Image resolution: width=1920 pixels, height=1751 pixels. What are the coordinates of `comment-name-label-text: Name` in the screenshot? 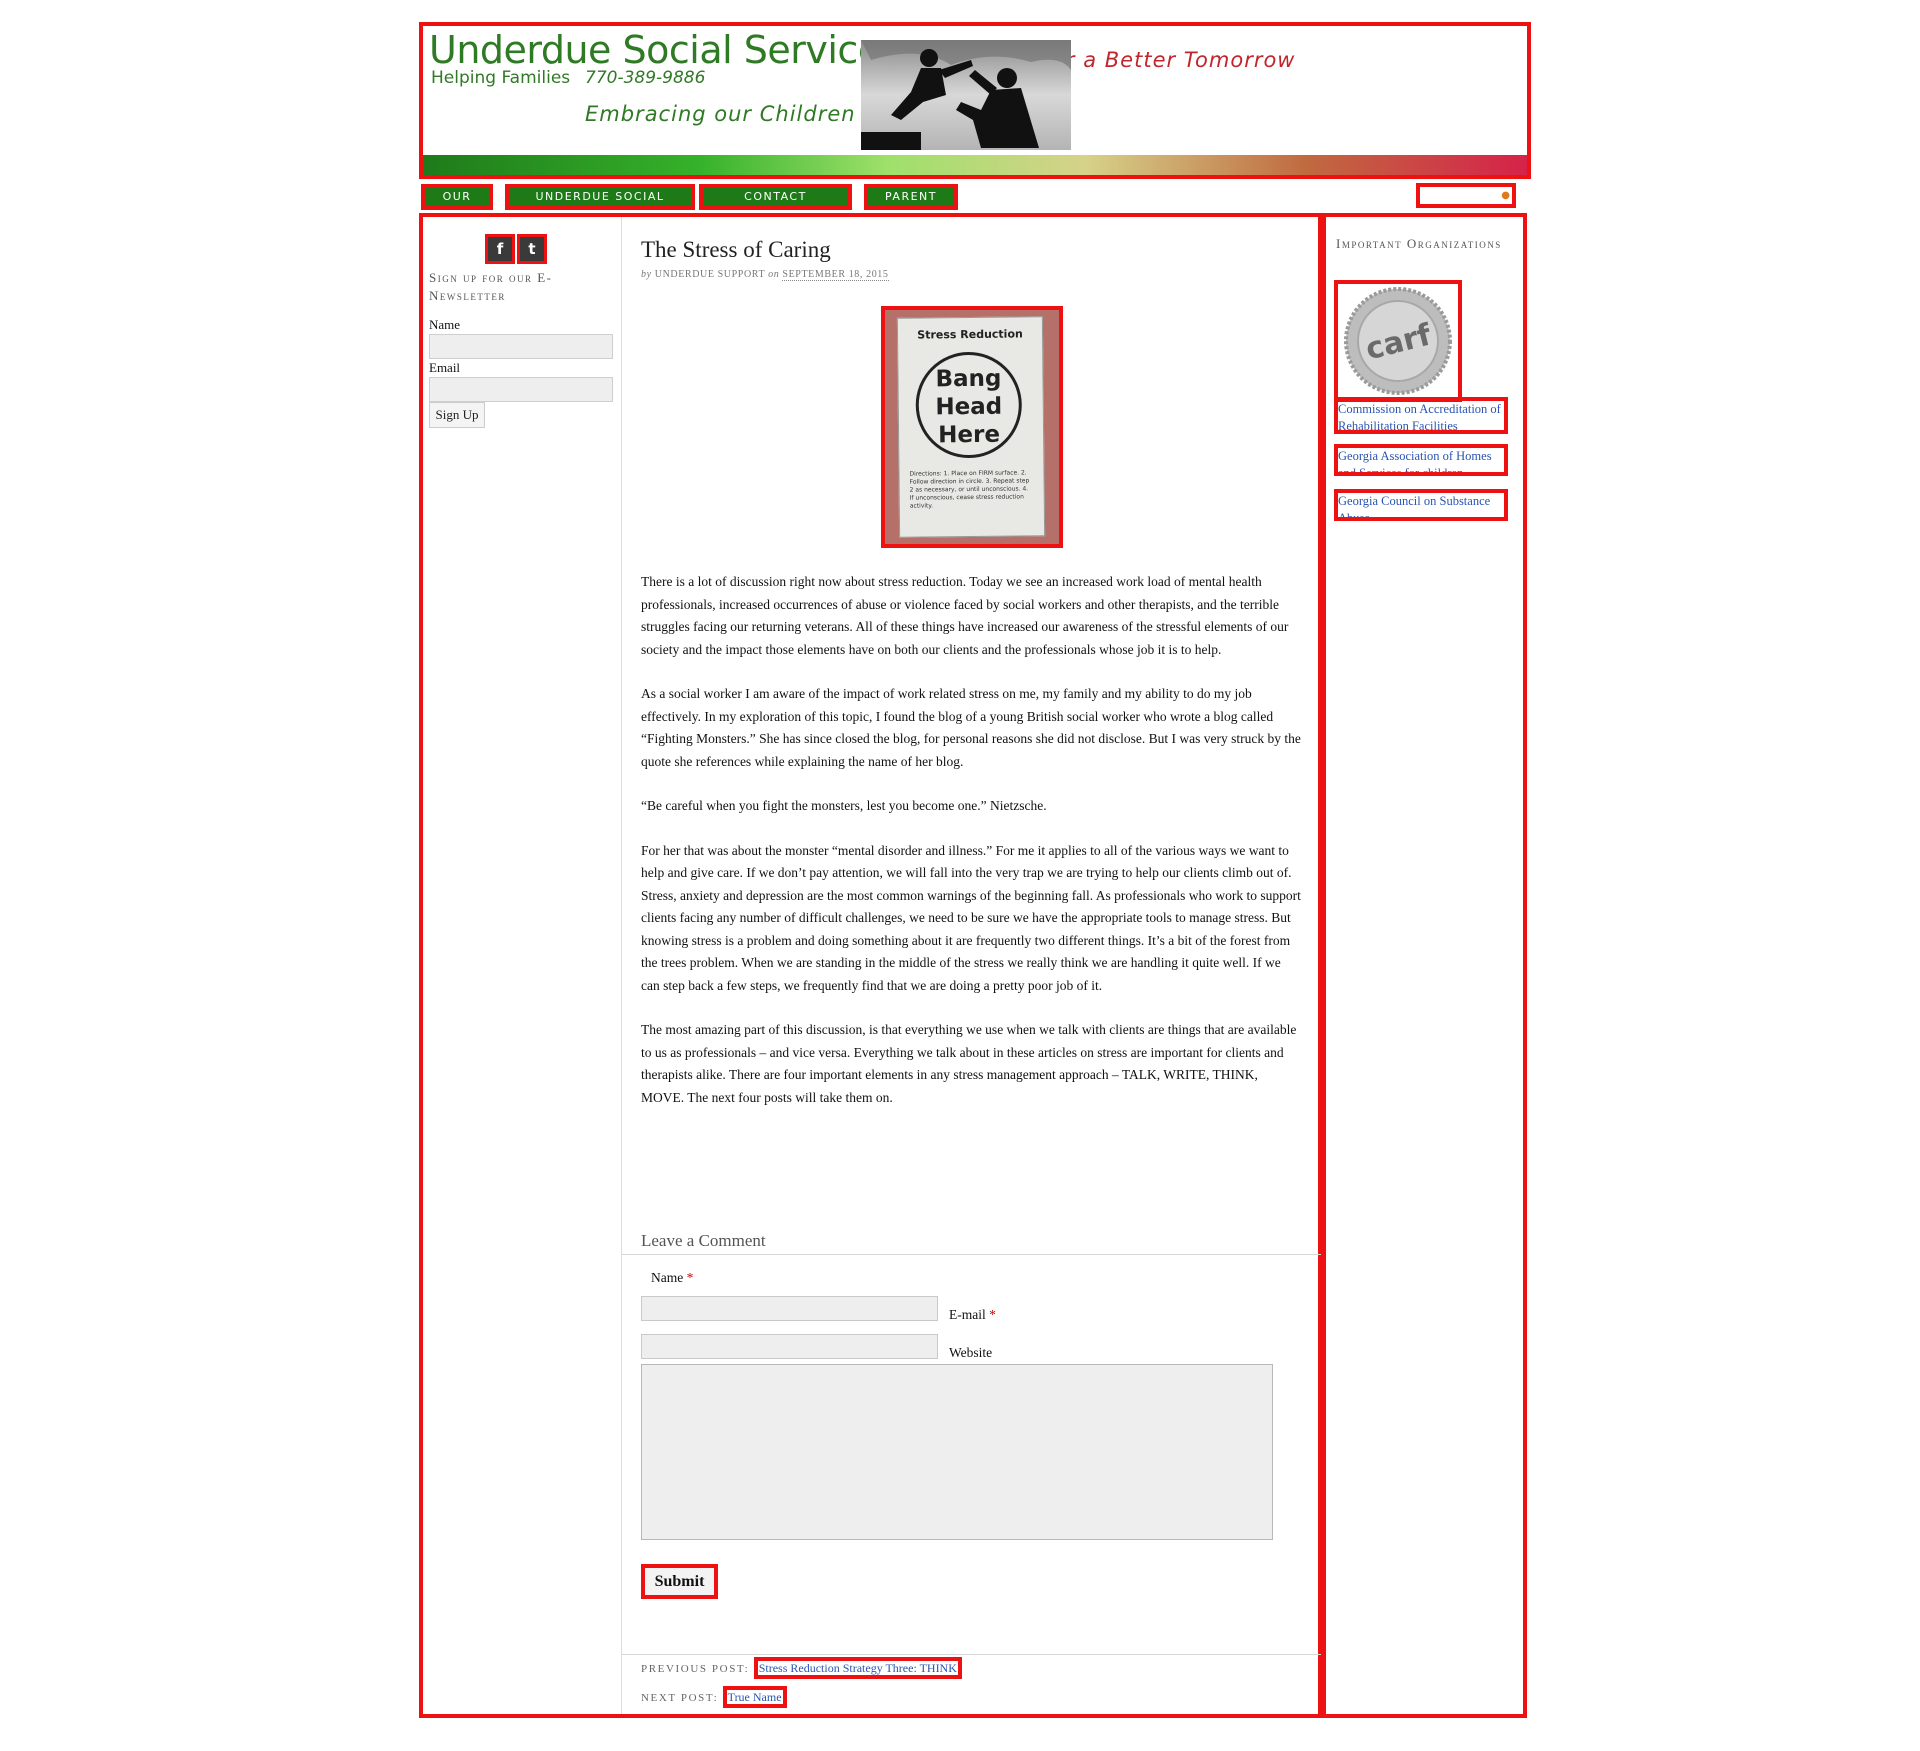 It's located at (667, 1277).